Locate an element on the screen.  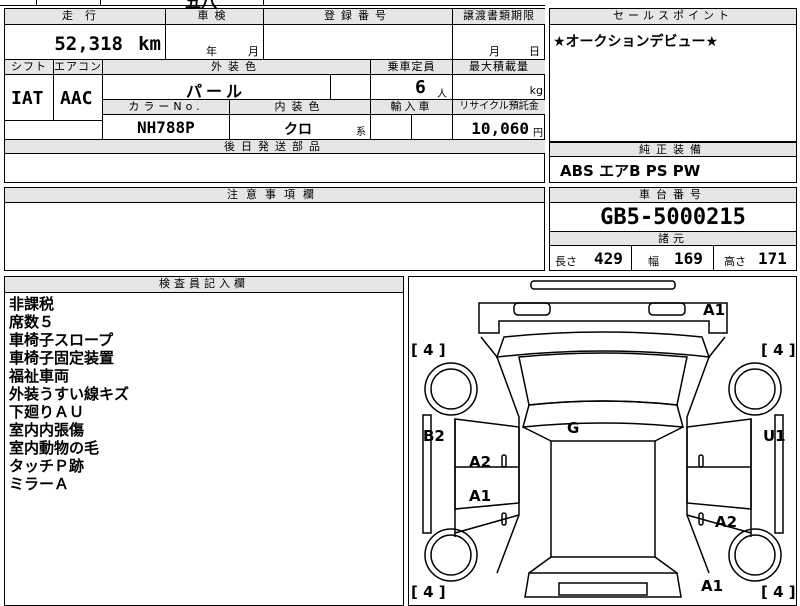
length-cell: 長さ 429 is located at coordinates (591, 258).